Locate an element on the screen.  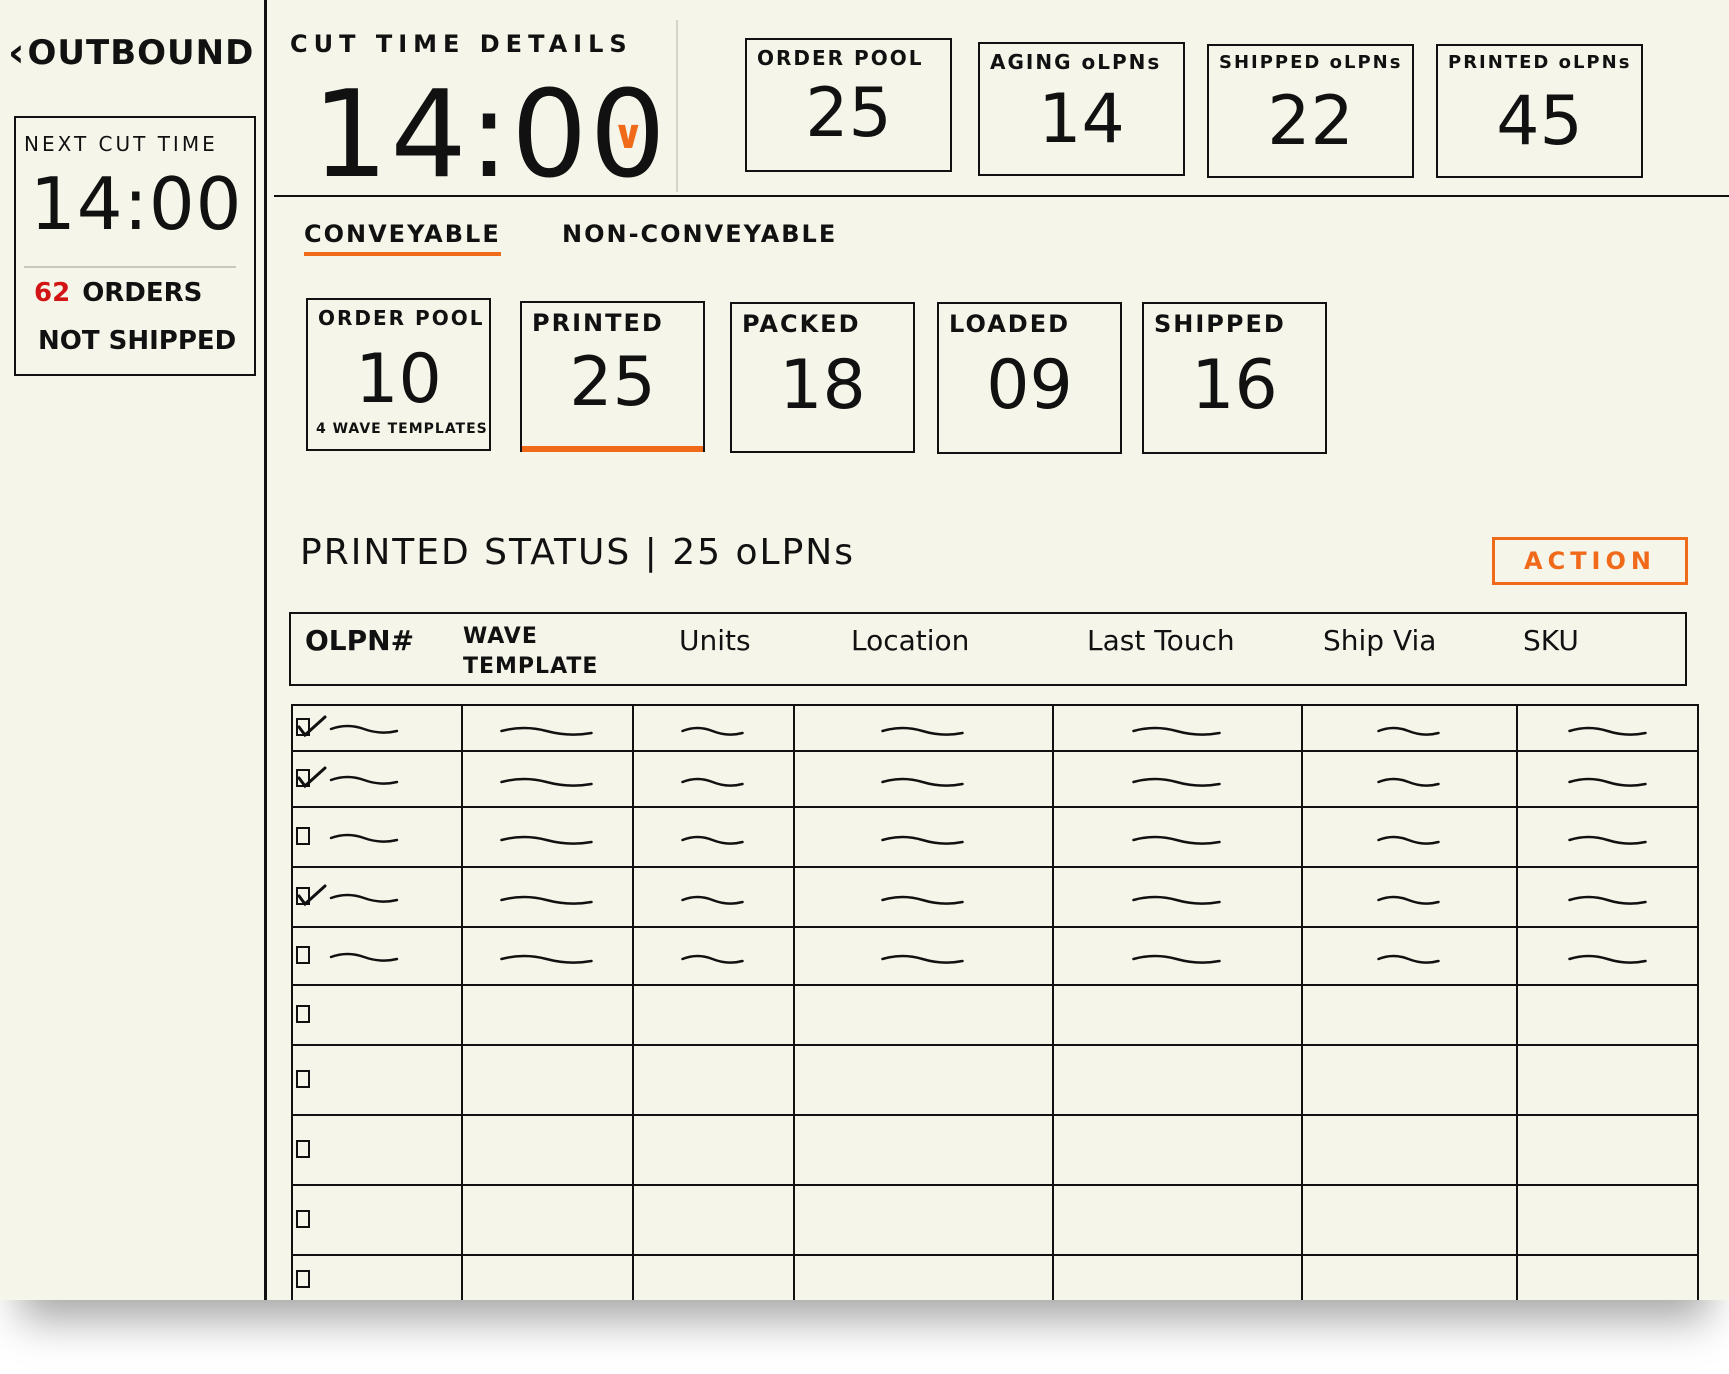
stat-order-pool: ORDER POOL 25 is located at coordinates (848, 105).